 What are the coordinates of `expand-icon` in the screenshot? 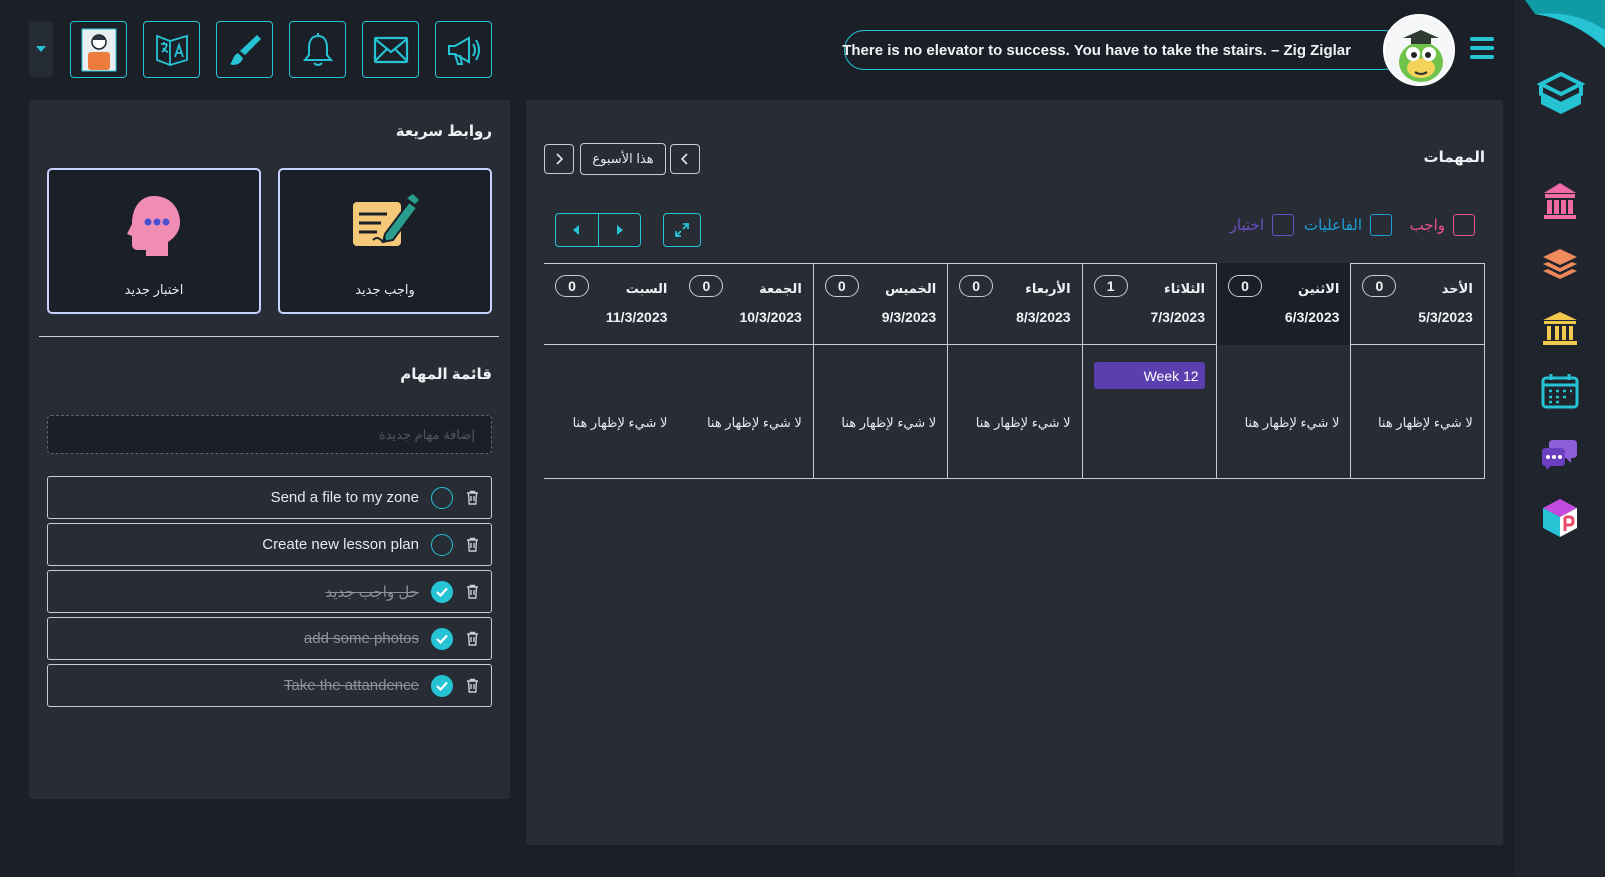 It's located at (682, 230).